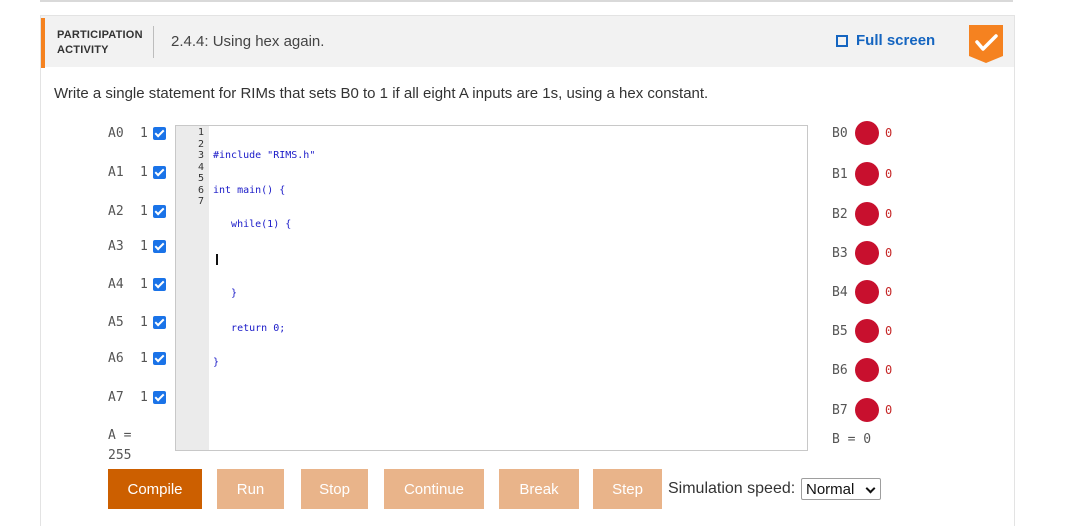 Image resolution: width=1066 pixels, height=526 pixels. I want to click on line-number-gutter: 1 2 3 4 5 6 7, so click(192, 288).